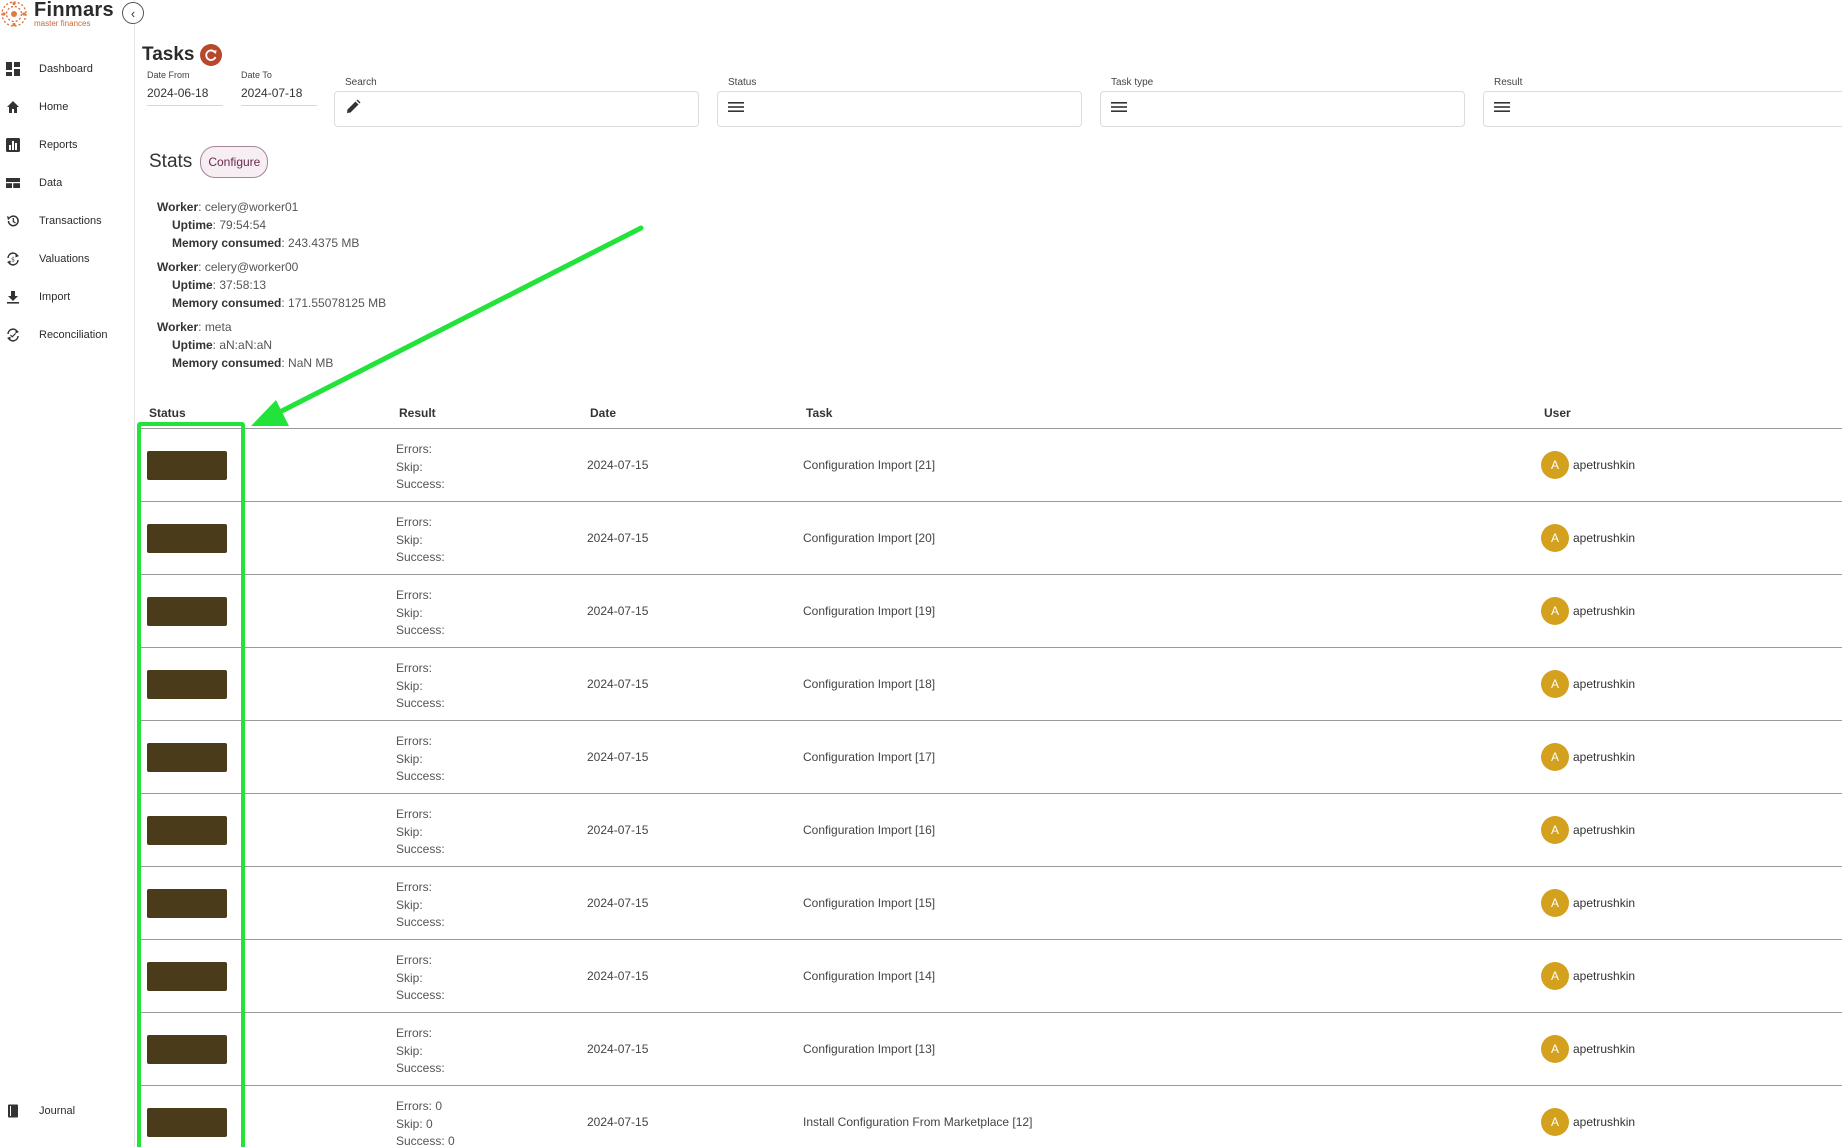 Image resolution: width=1842 pixels, height=1147 pixels. What do you see at coordinates (211, 55) in the screenshot?
I see `refresh-icon` at bounding box center [211, 55].